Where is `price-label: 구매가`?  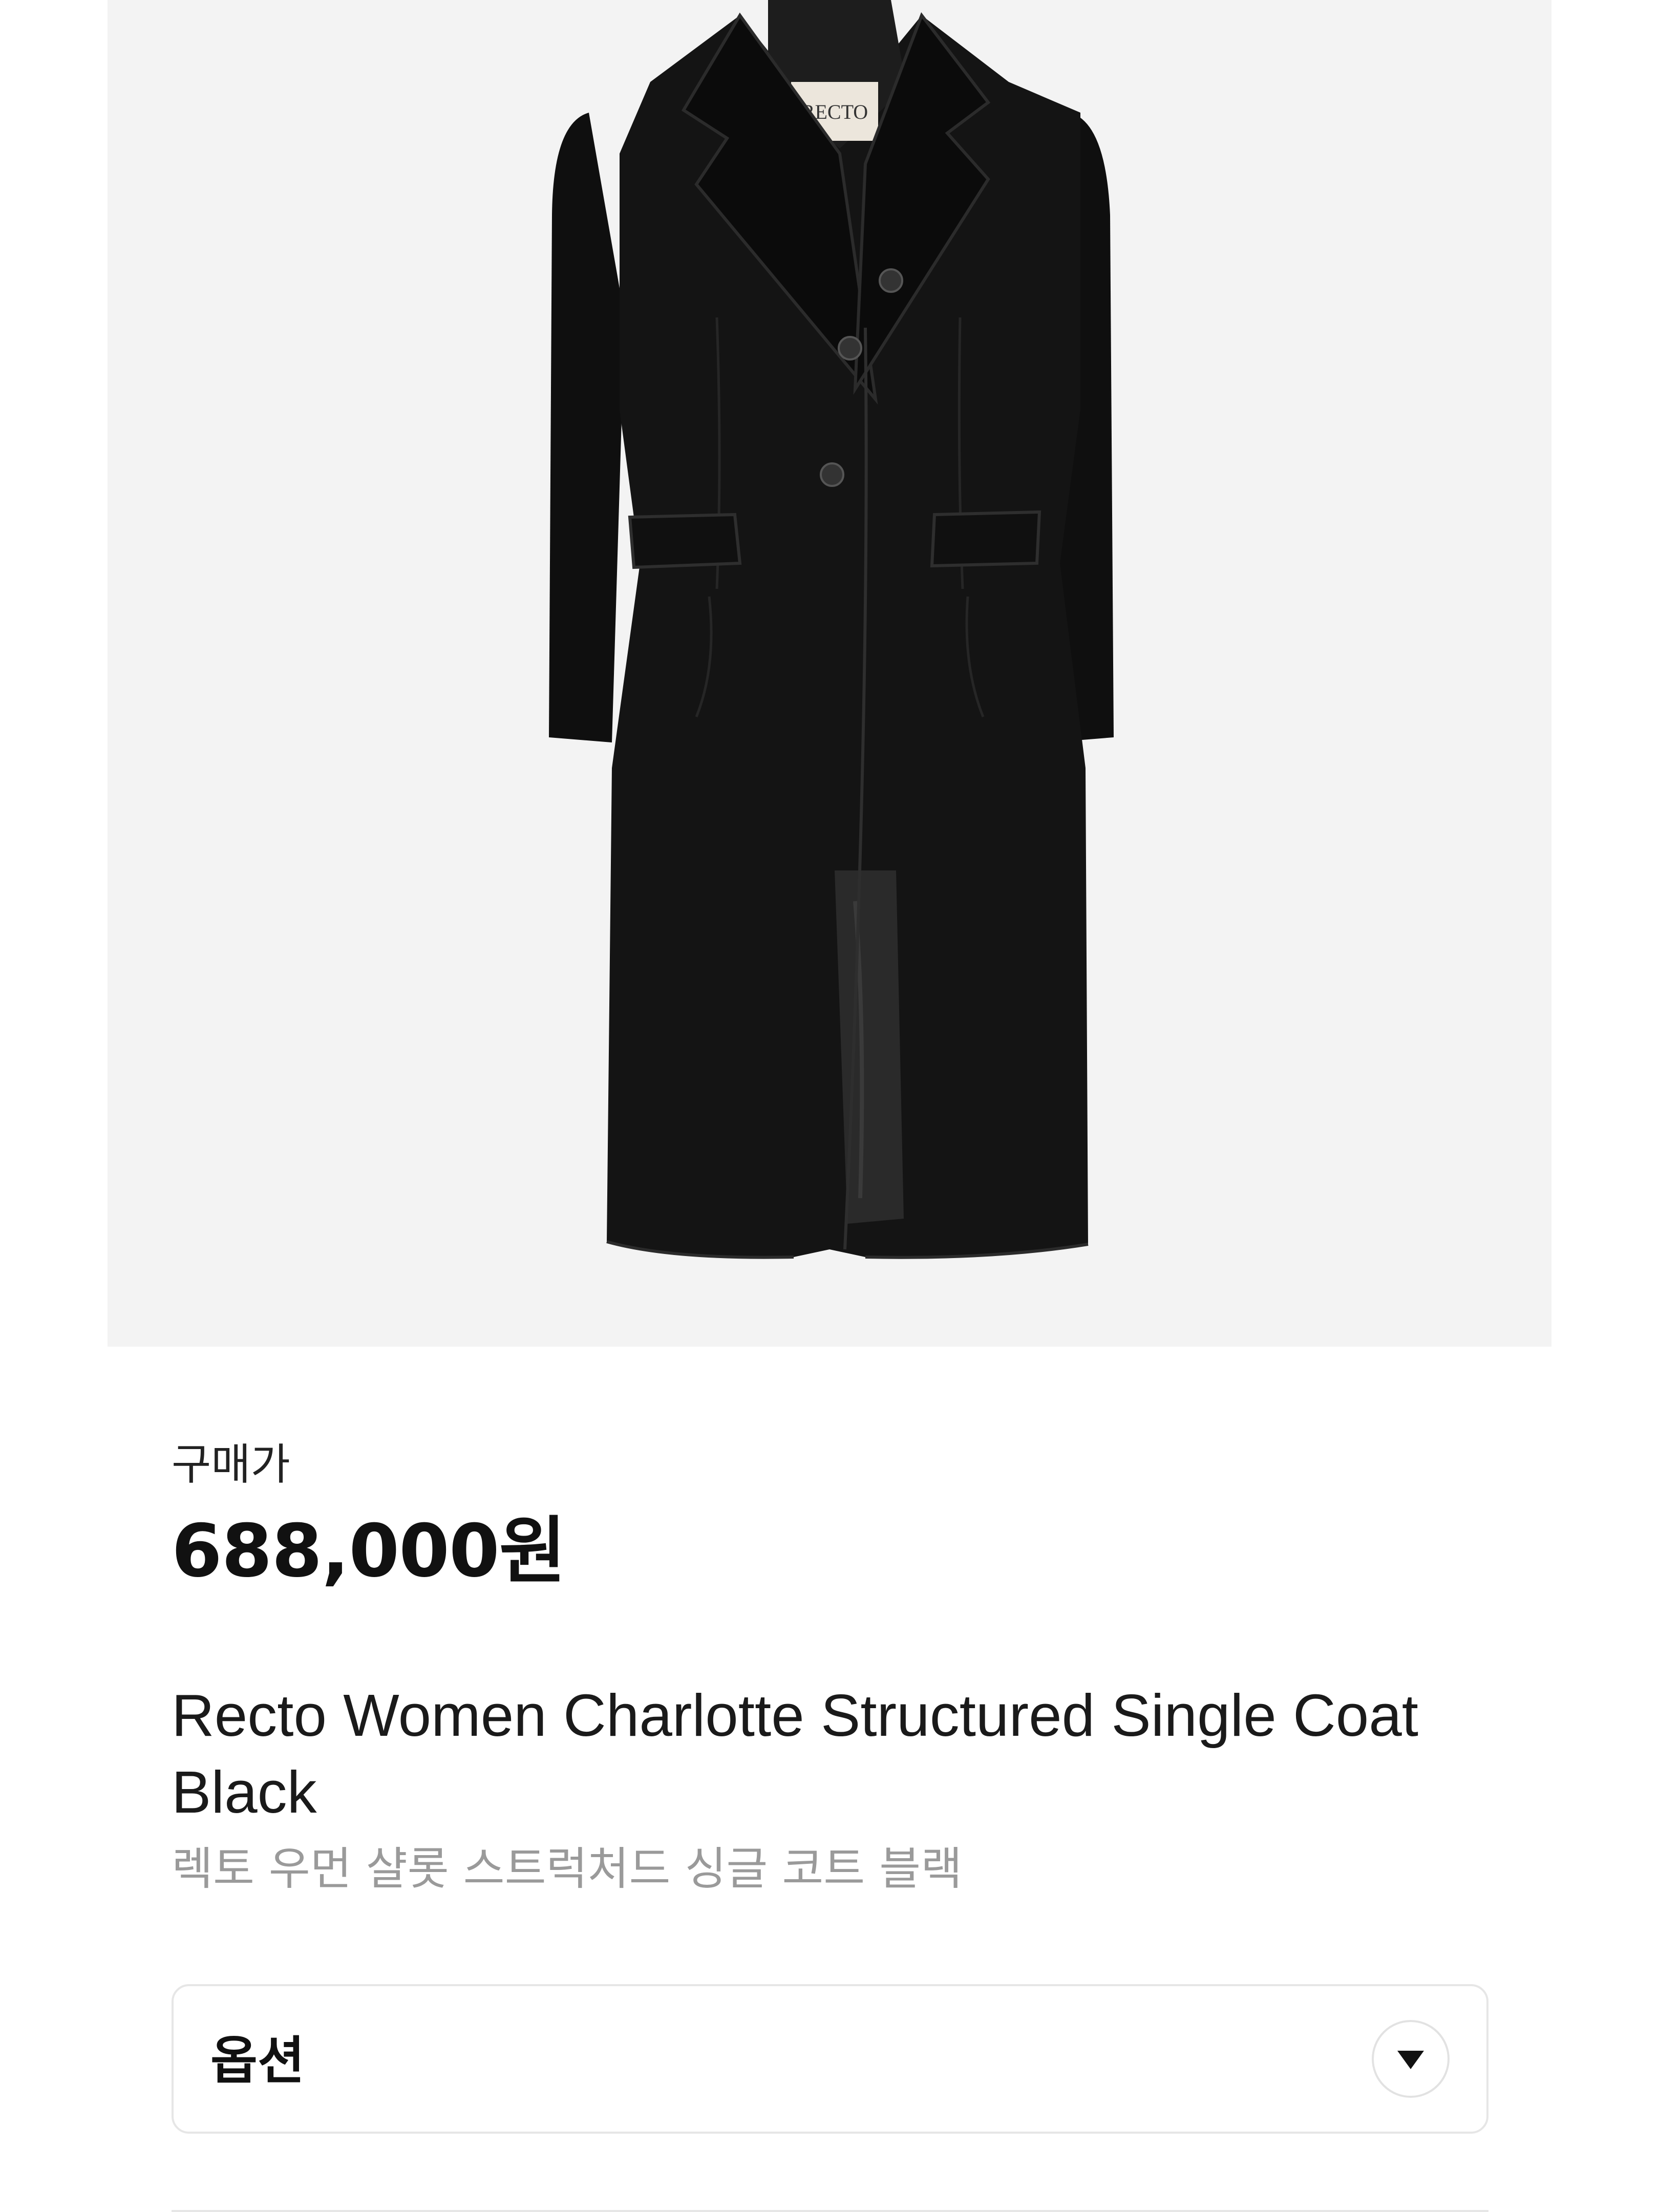
price-label: 구매가 is located at coordinates (231, 1465).